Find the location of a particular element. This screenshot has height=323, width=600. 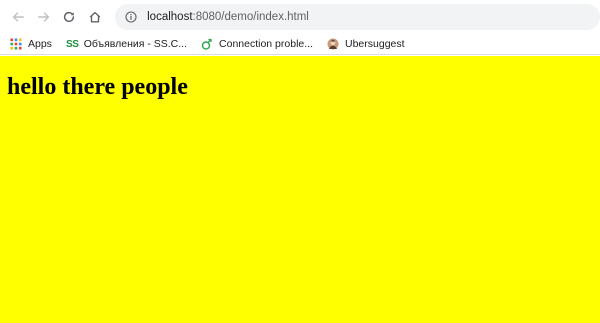

ubersuggest-avatar-icon is located at coordinates (333, 44).